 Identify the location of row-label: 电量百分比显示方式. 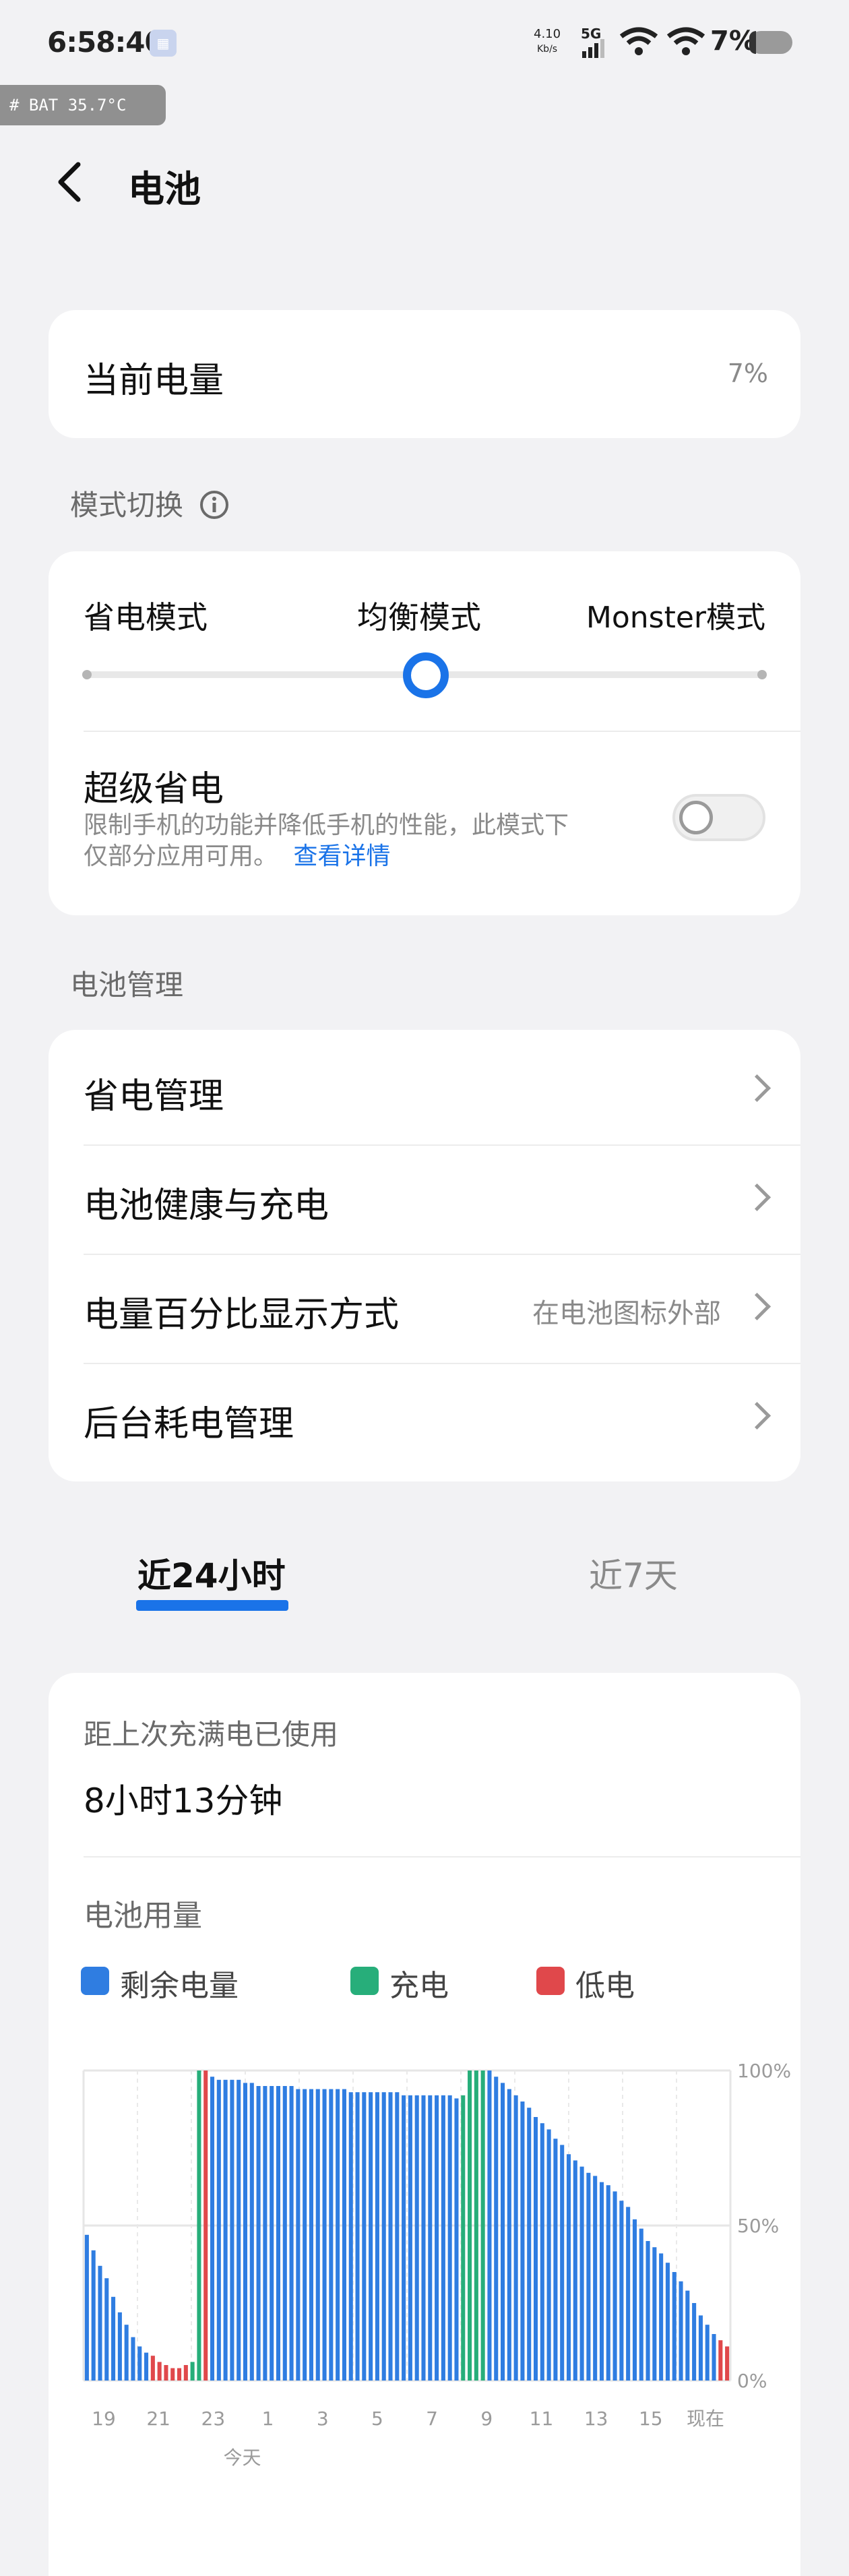
(242, 1315).